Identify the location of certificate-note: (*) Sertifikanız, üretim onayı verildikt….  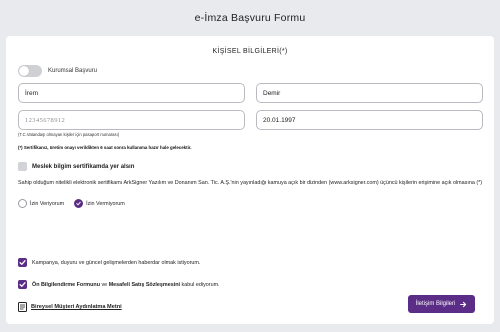
(105, 147).